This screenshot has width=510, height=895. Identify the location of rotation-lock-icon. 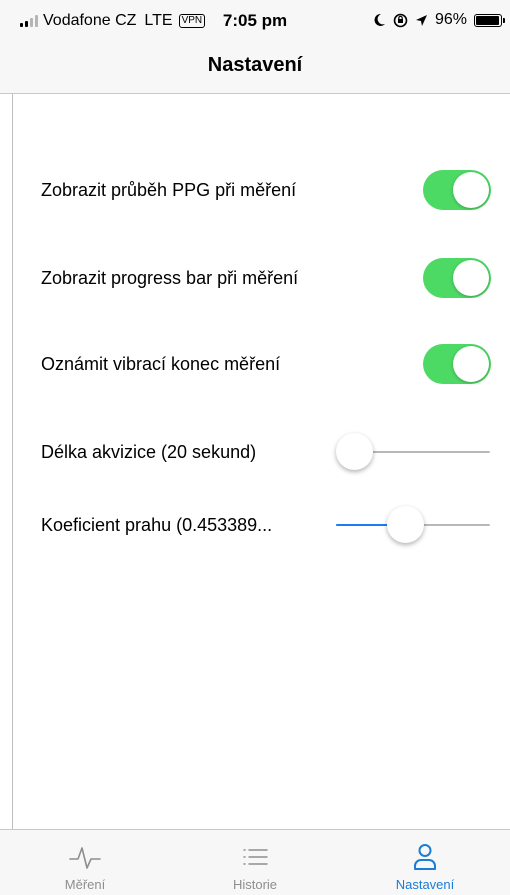
(400, 20).